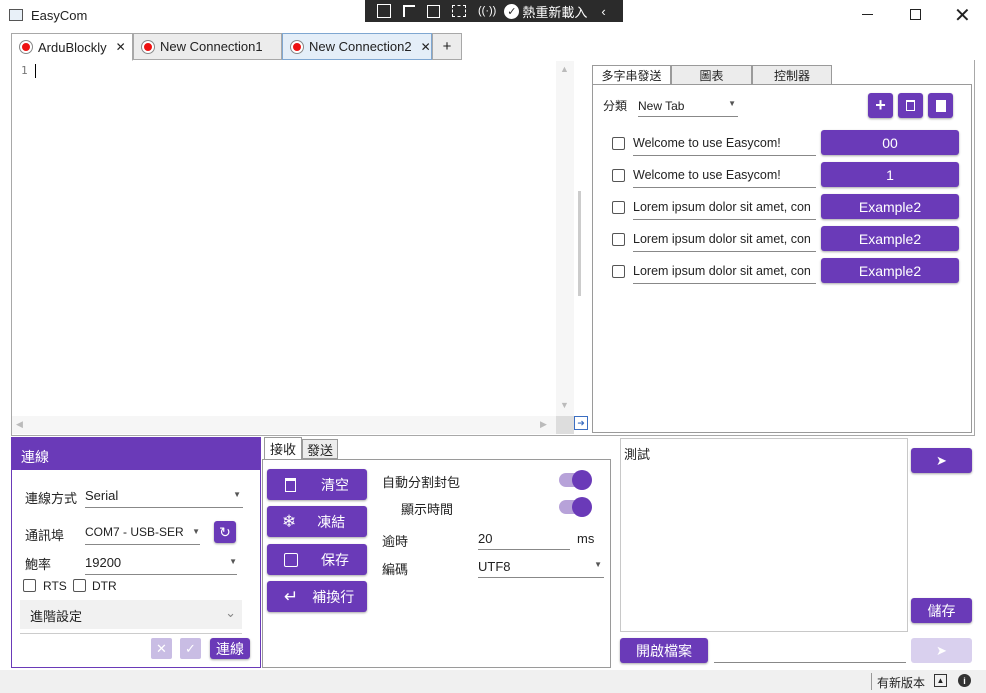  What do you see at coordinates (890, 174) in the screenshot?
I see `row-send-button: 1` at bounding box center [890, 174].